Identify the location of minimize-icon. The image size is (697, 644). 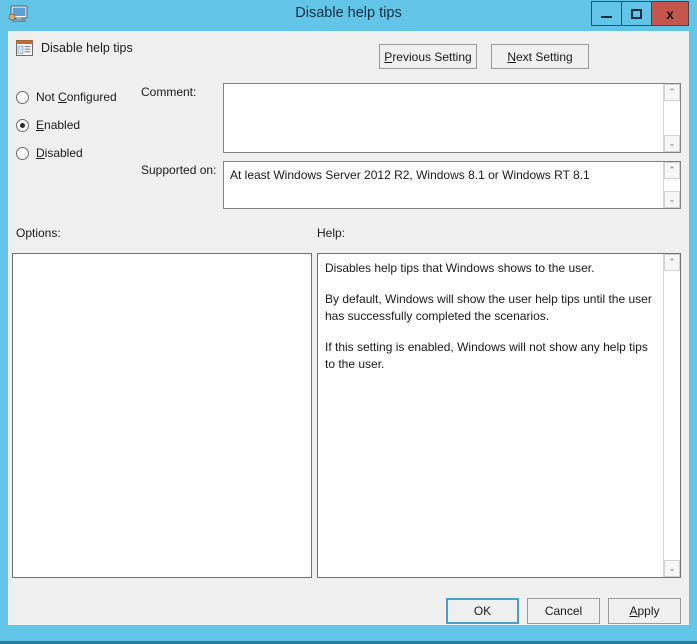
(606, 17).